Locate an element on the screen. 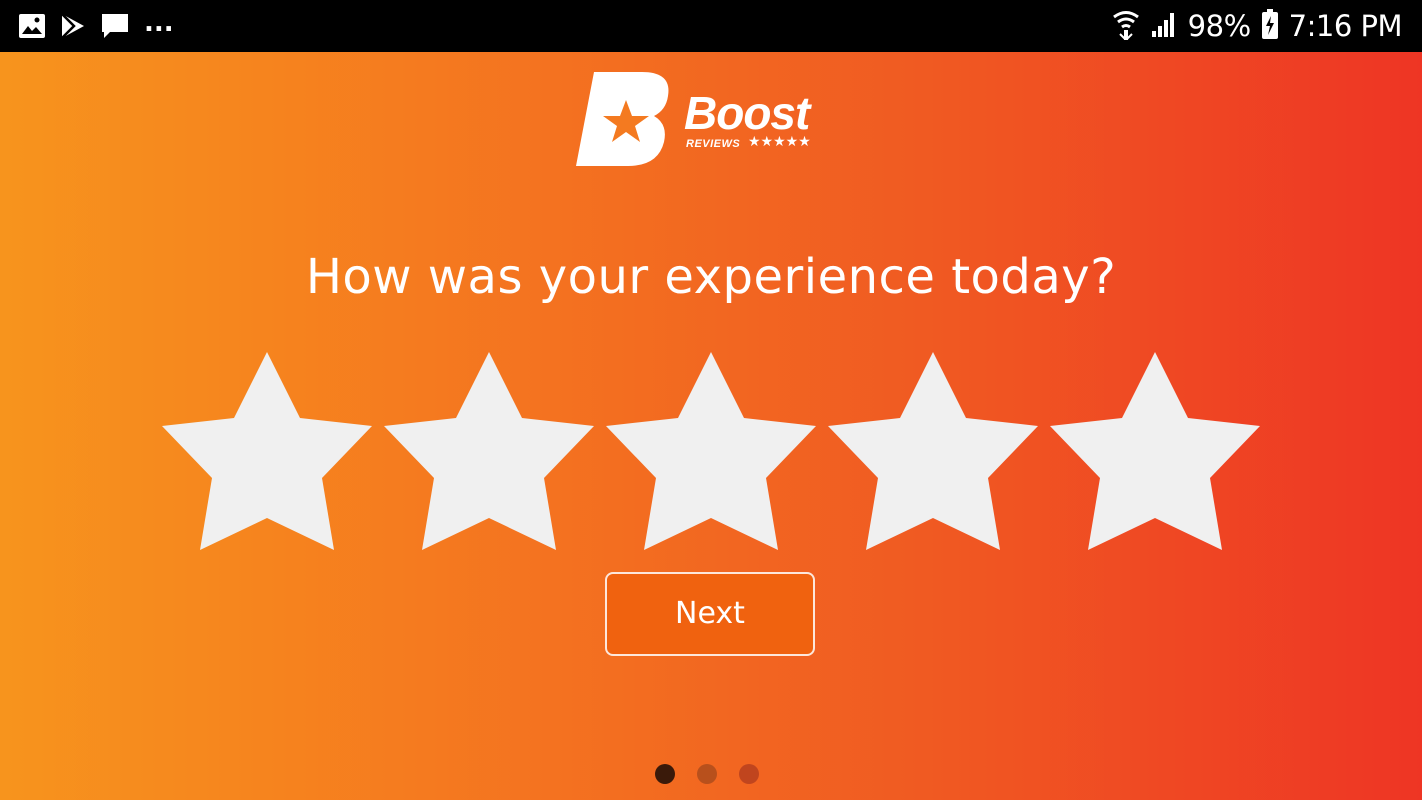 Image resolution: width=1422 pixels, height=800 pixels. clock: 7:16 PM is located at coordinates (1345, 26).